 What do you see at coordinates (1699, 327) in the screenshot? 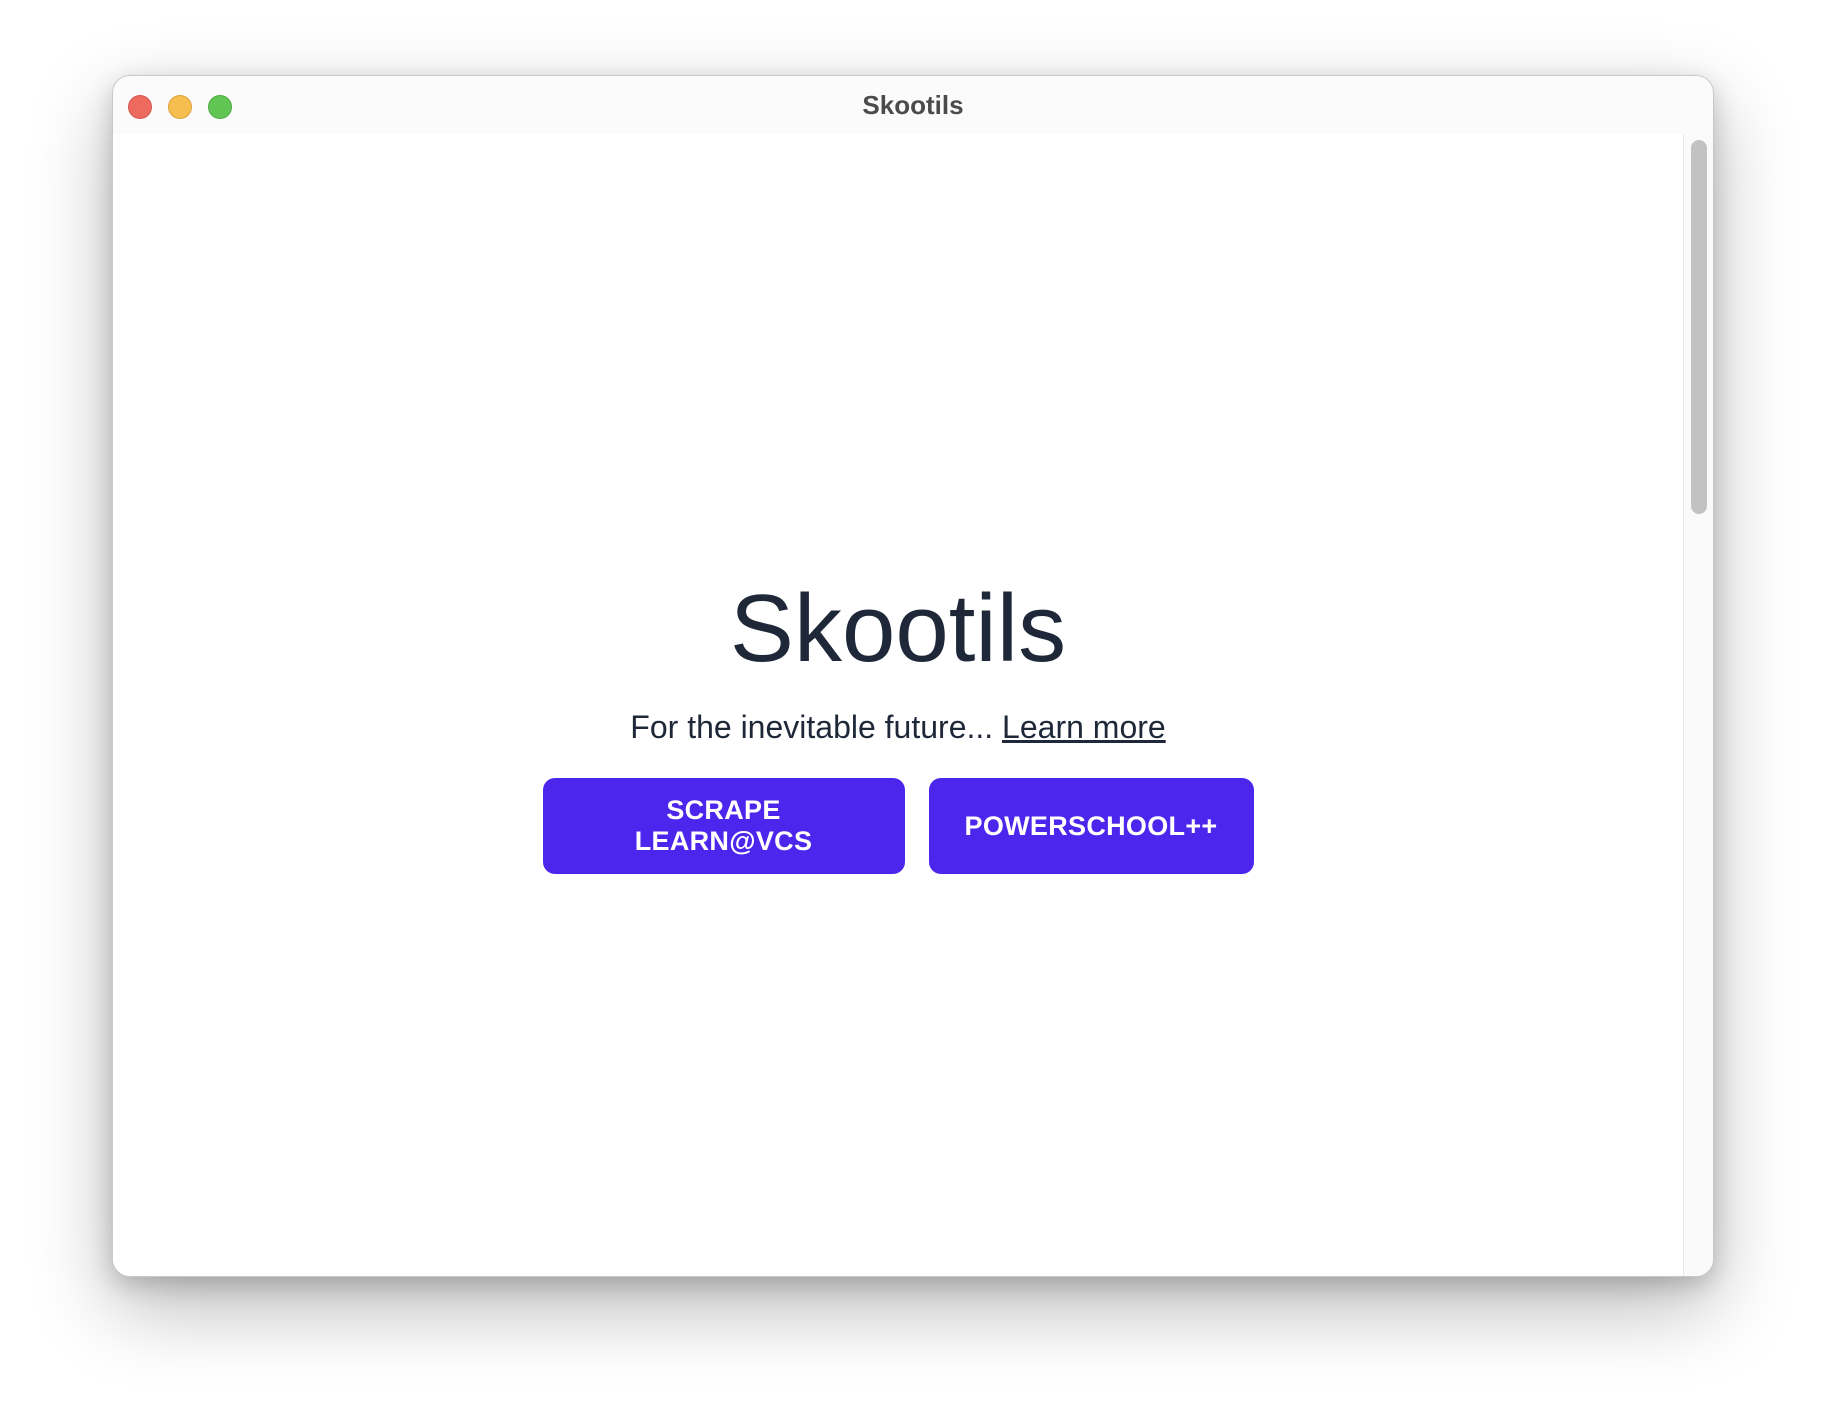
I see `scrollbar-thumb` at bounding box center [1699, 327].